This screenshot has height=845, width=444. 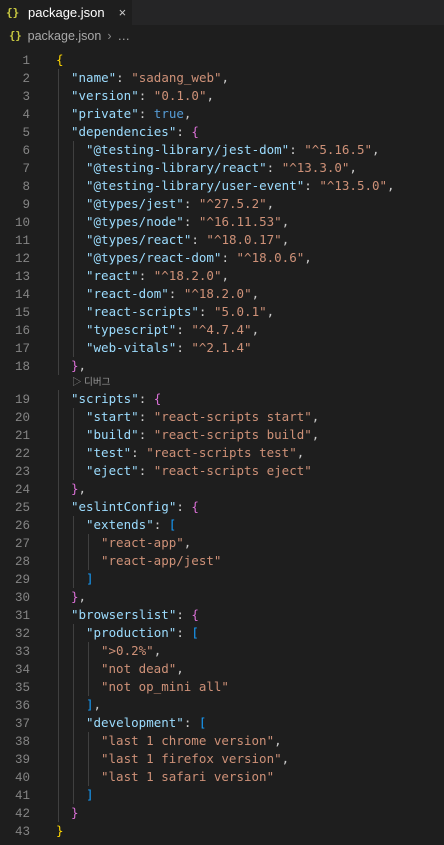 What do you see at coordinates (222, 453) in the screenshot?
I see `code-line: 22 "test": "react-scripts test",` at bounding box center [222, 453].